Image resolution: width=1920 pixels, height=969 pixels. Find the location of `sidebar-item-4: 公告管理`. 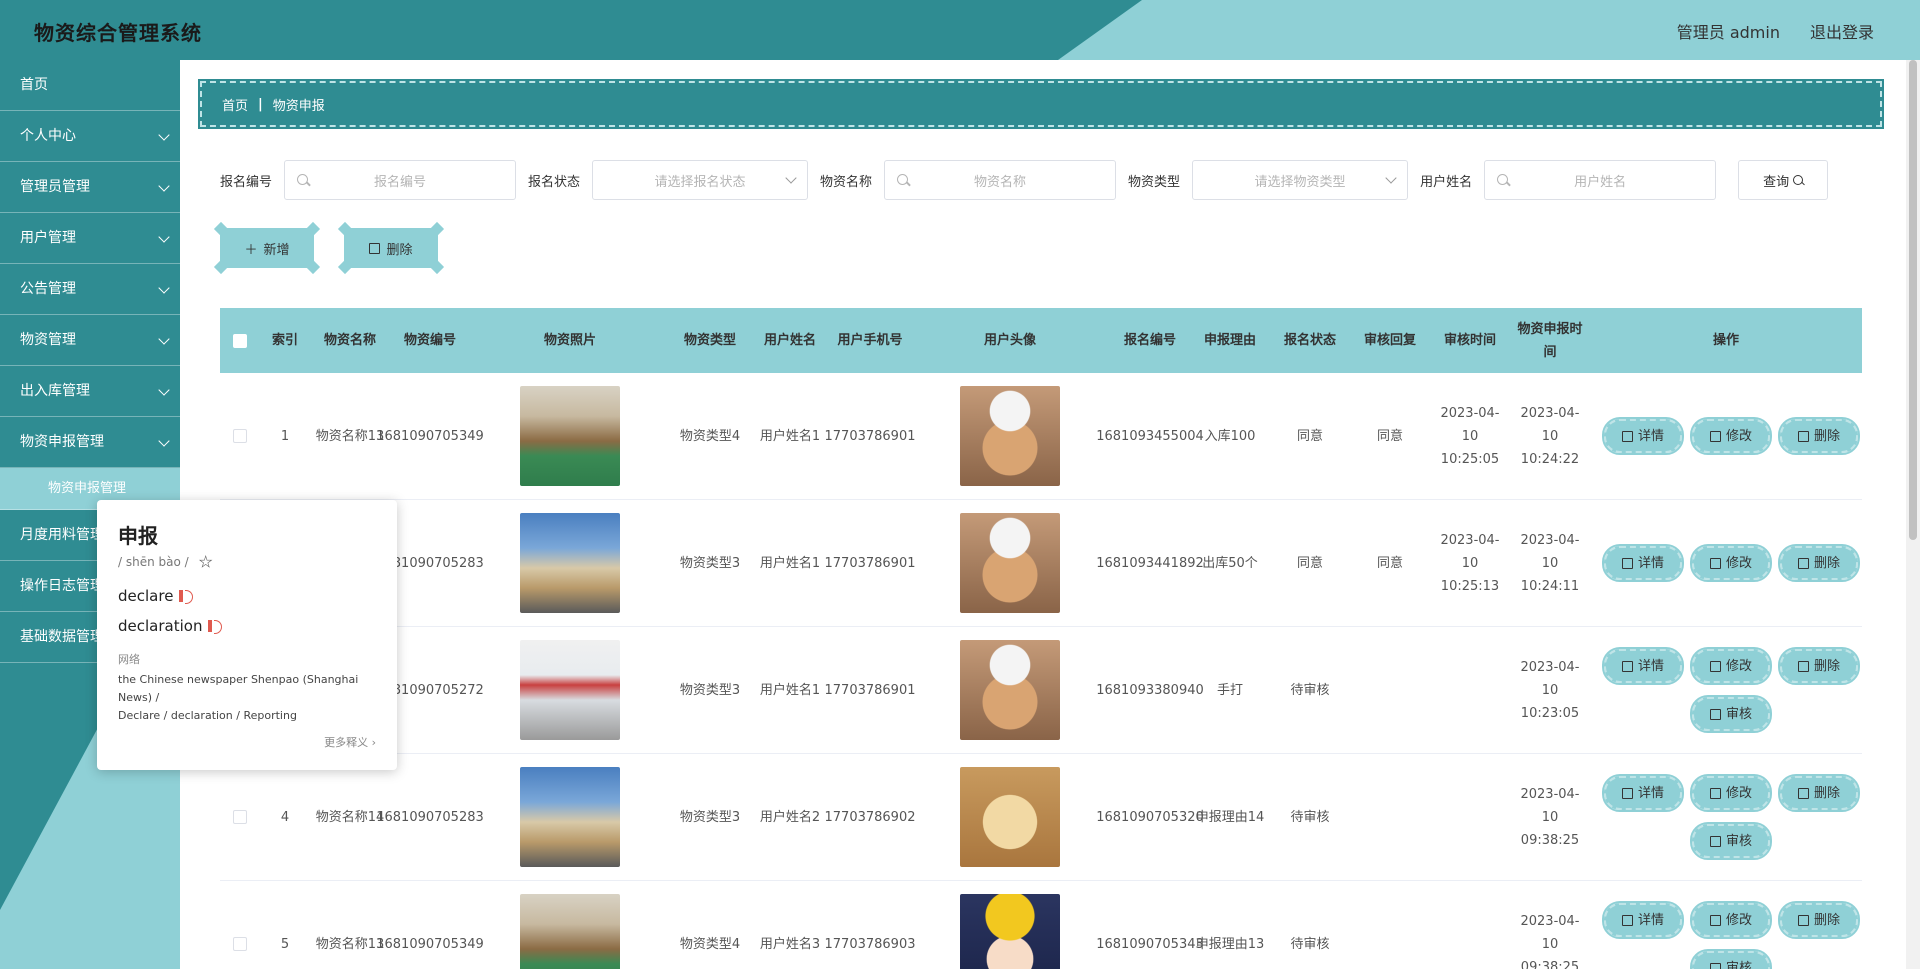

sidebar-item-4: 公告管理 is located at coordinates (90, 289).